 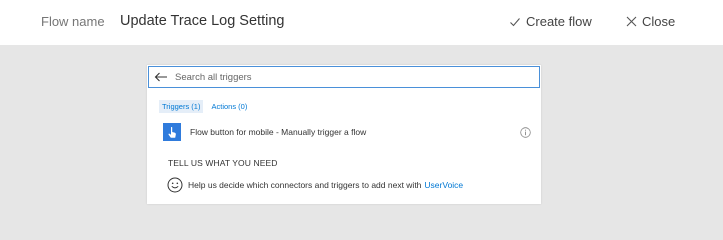 What do you see at coordinates (172, 132) in the screenshot?
I see `hand-tap-icon` at bounding box center [172, 132].